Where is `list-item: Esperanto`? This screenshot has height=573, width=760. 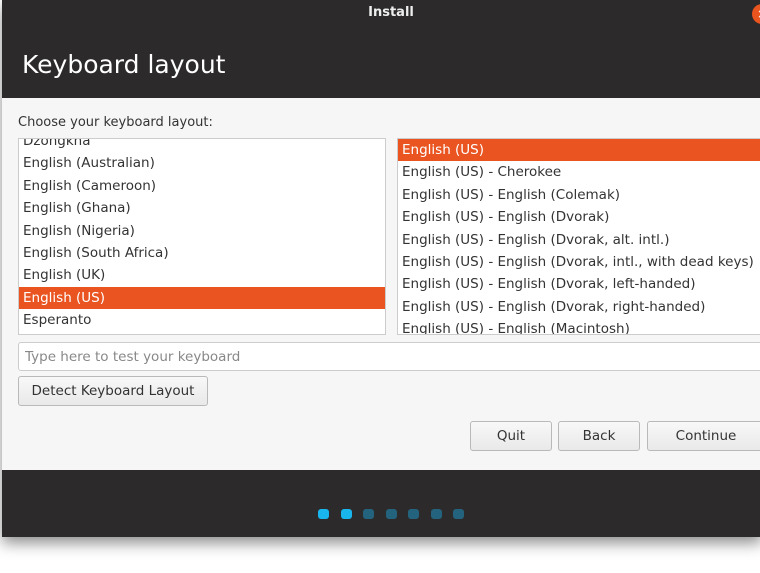 list-item: Esperanto is located at coordinates (202, 320).